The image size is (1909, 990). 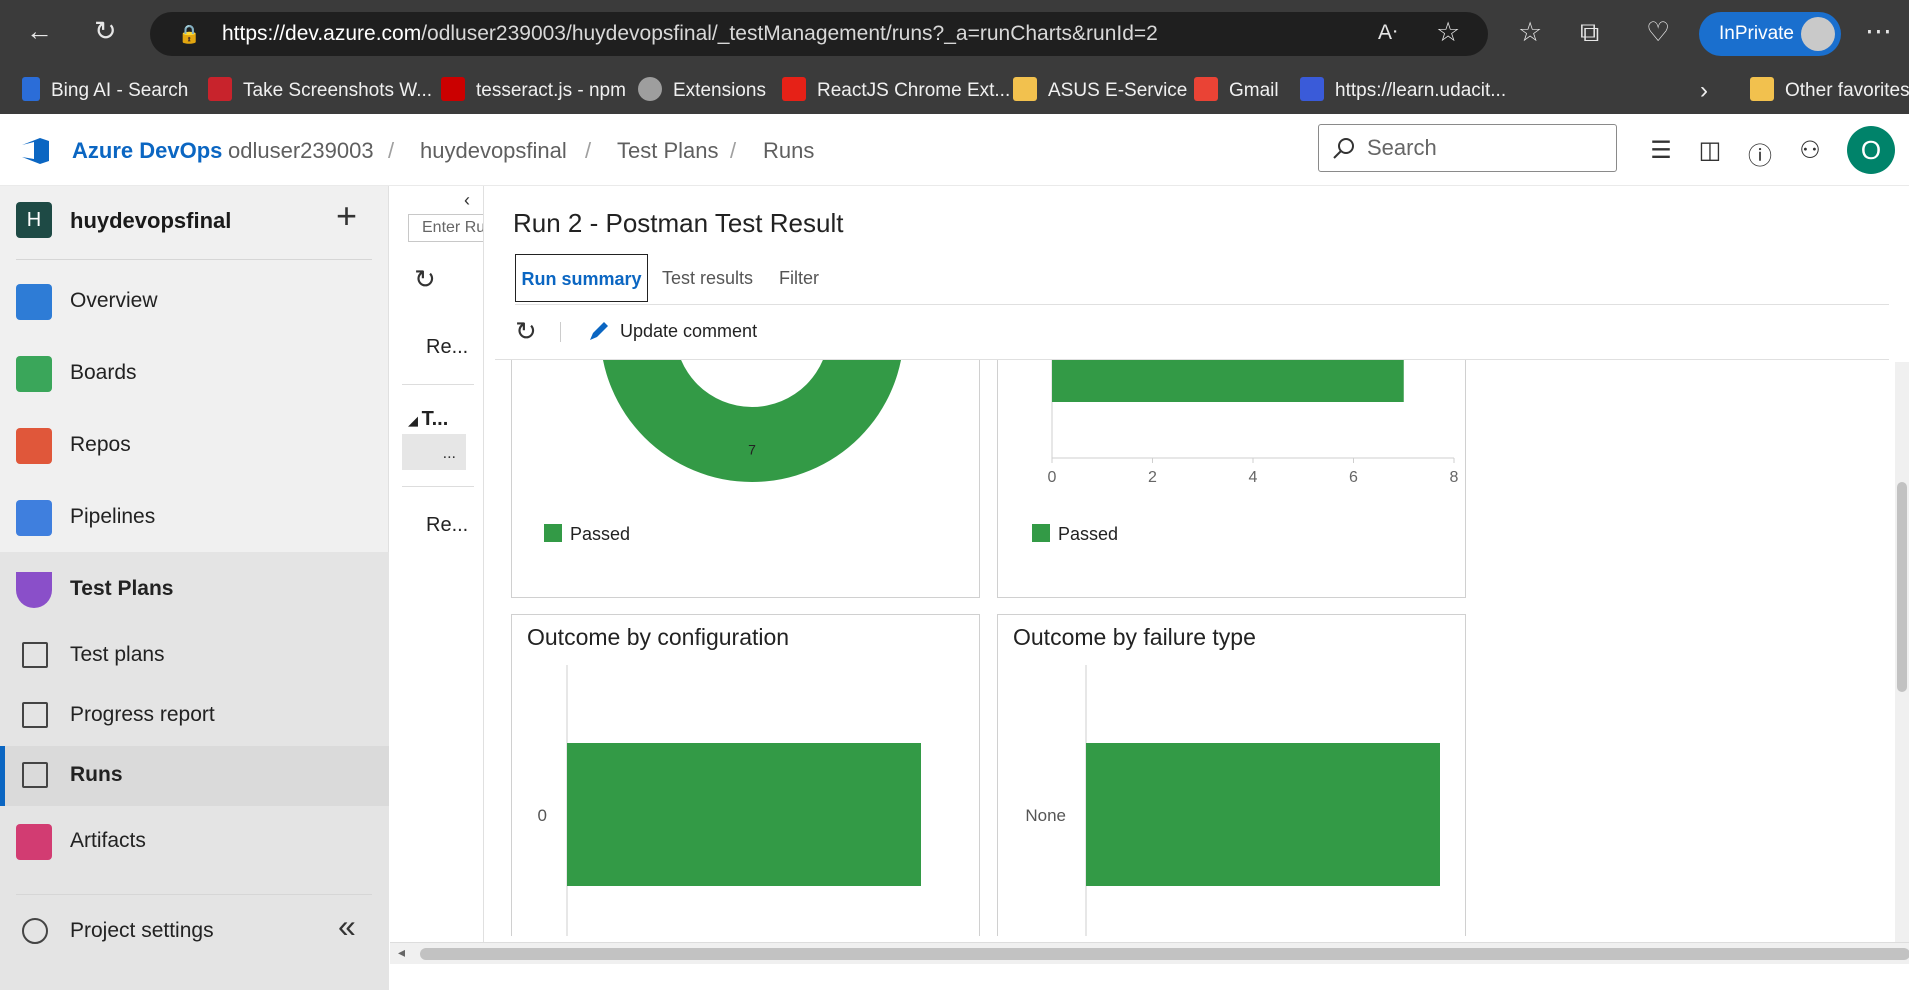 What do you see at coordinates (1530, 32) in the screenshot?
I see `favorites-icon: ☆` at bounding box center [1530, 32].